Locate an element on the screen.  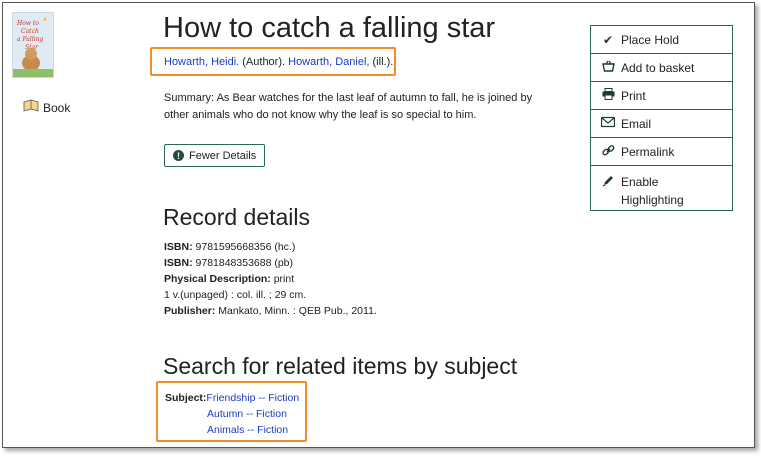
basket-icon is located at coordinates (608, 67).